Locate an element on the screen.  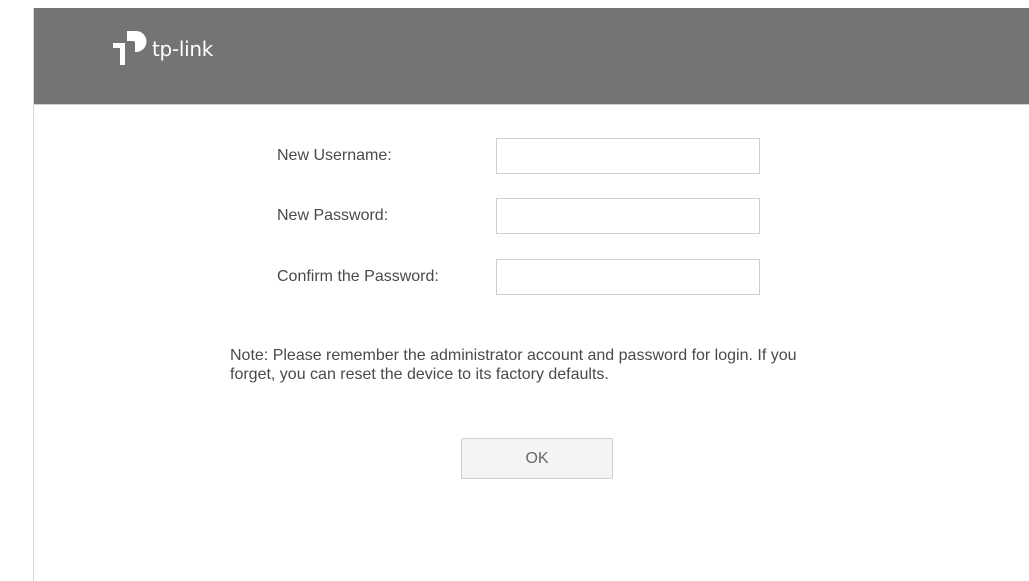
username-row: New Username: is located at coordinates (531, 156).